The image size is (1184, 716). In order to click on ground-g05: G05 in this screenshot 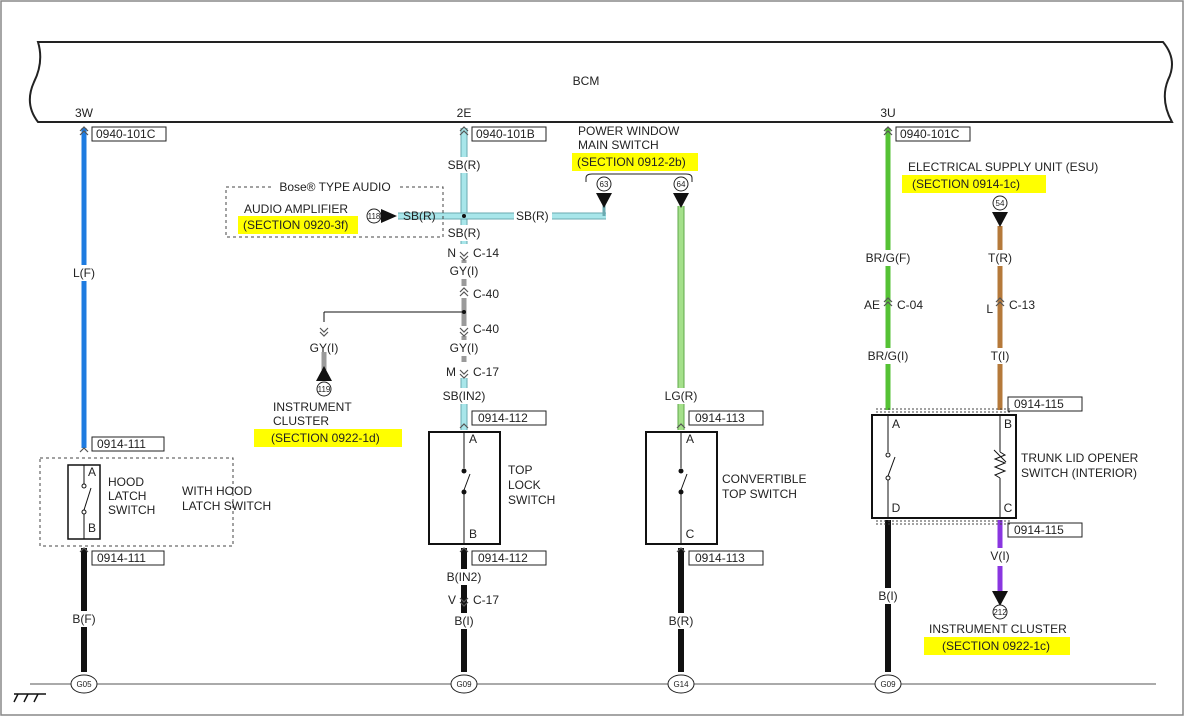, I will do `click(84, 684)`.